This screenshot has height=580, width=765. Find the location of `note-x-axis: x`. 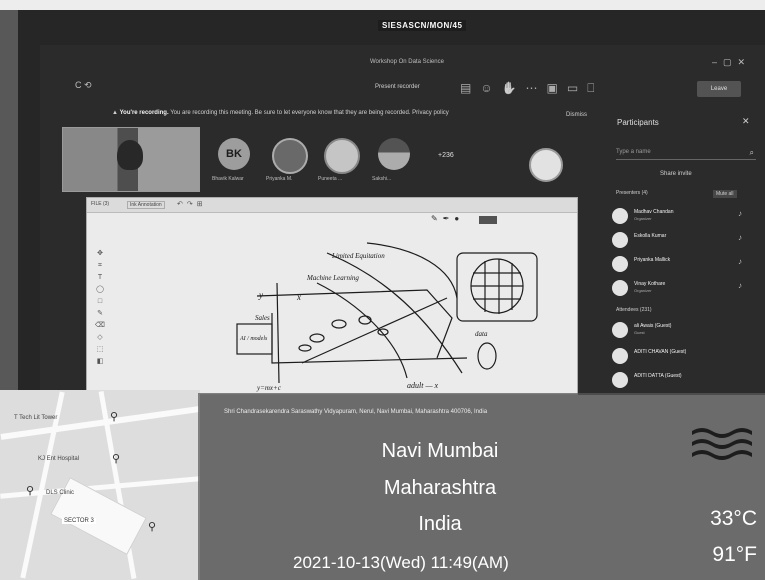

note-x-axis: x is located at coordinates (298, 297).